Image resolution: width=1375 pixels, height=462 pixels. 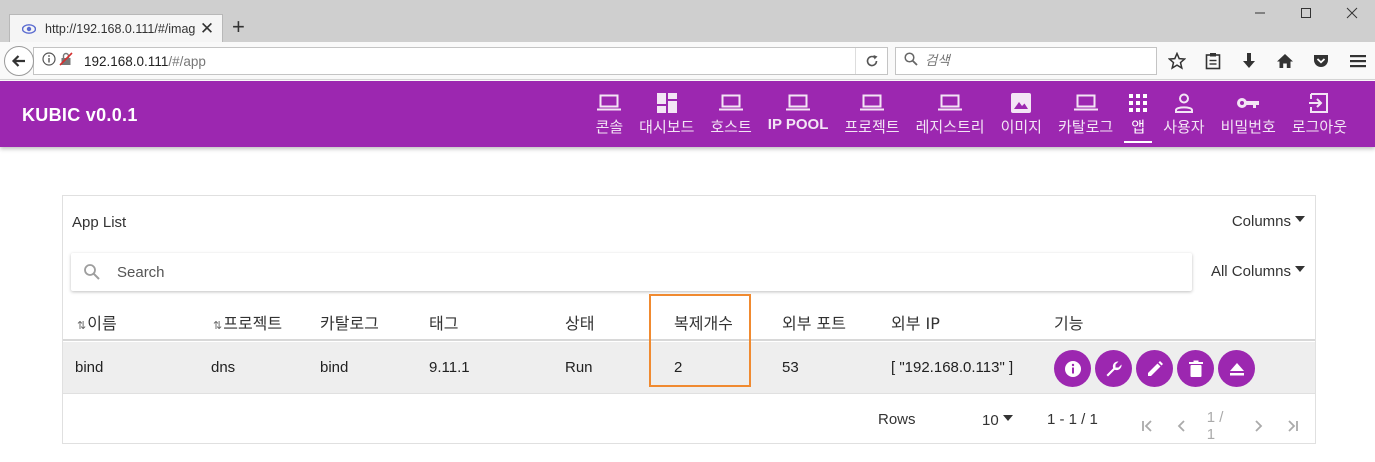 What do you see at coordinates (1358, 61) in the screenshot?
I see `hamburger-menu-icon` at bounding box center [1358, 61].